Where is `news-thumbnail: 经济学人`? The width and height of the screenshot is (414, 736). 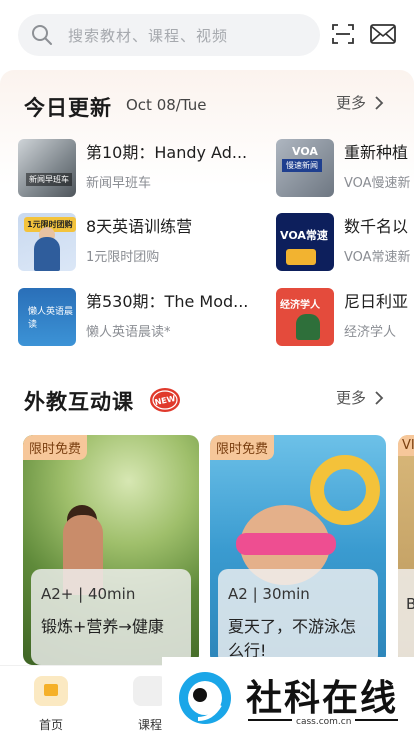
news-thumbnail: 经济学人 is located at coordinates (305, 317).